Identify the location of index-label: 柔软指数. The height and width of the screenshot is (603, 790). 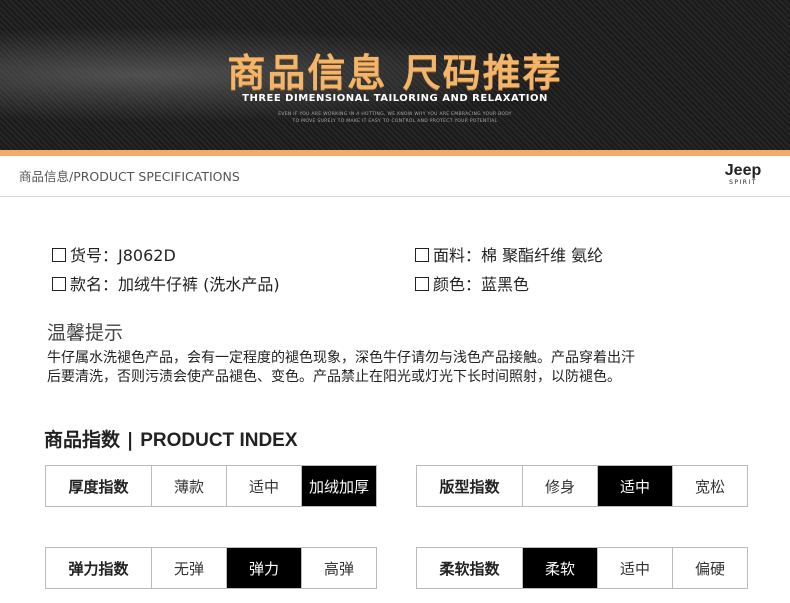
(469, 568).